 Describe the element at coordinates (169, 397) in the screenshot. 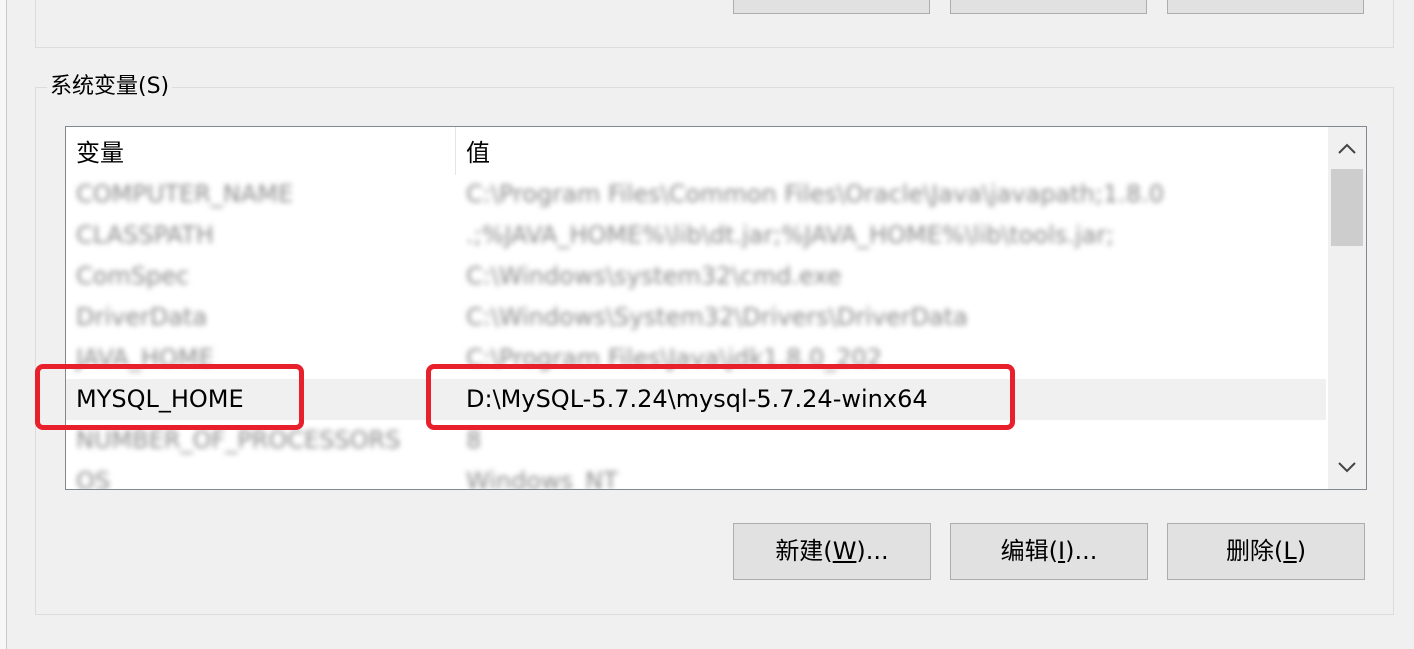

I see `highlight-variable-name` at that location.